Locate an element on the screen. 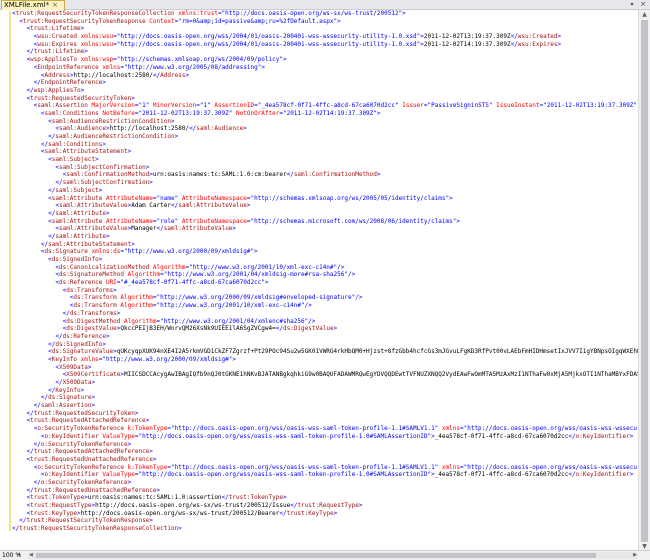 The width and height of the screenshot is (650, 560). code-line: </saml:AttributeStatement> is located at coordinates (325, 245).